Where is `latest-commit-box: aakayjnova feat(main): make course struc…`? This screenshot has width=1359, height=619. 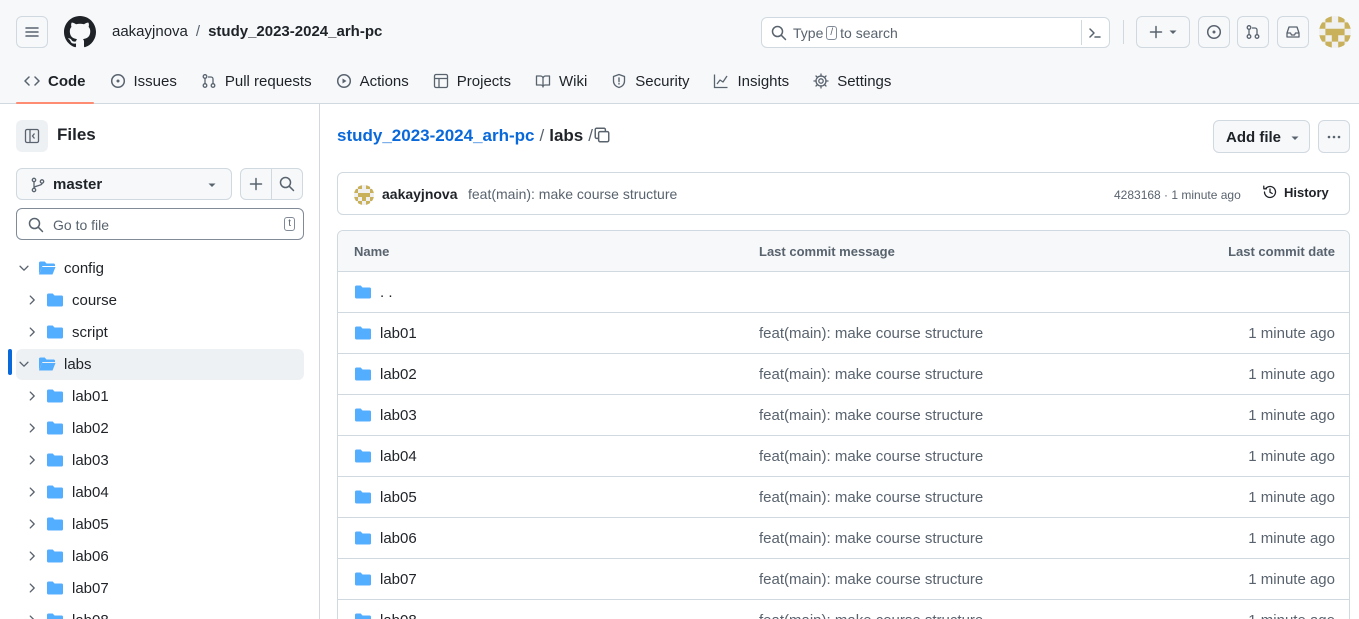
latest-commit-box: aakayjnova feat(main): make course struc… is located at coordinates (843, 193).